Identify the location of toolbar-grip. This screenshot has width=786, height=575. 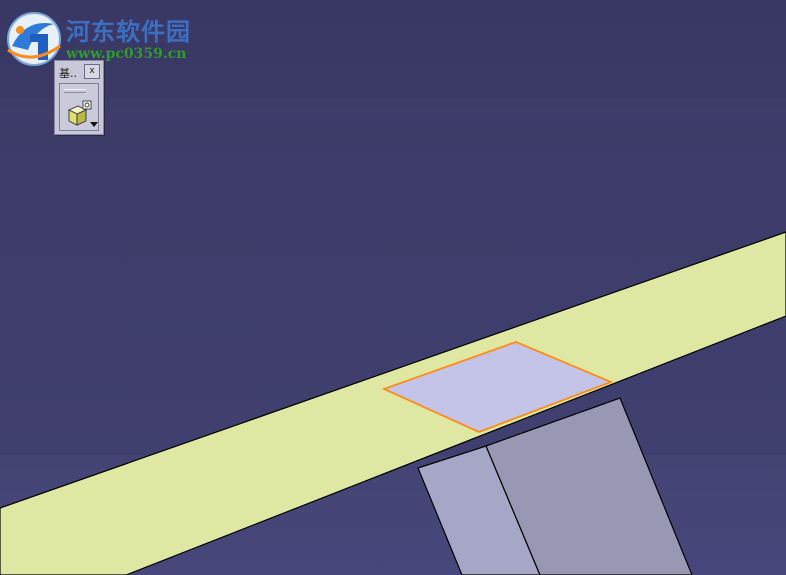
(75, 91).